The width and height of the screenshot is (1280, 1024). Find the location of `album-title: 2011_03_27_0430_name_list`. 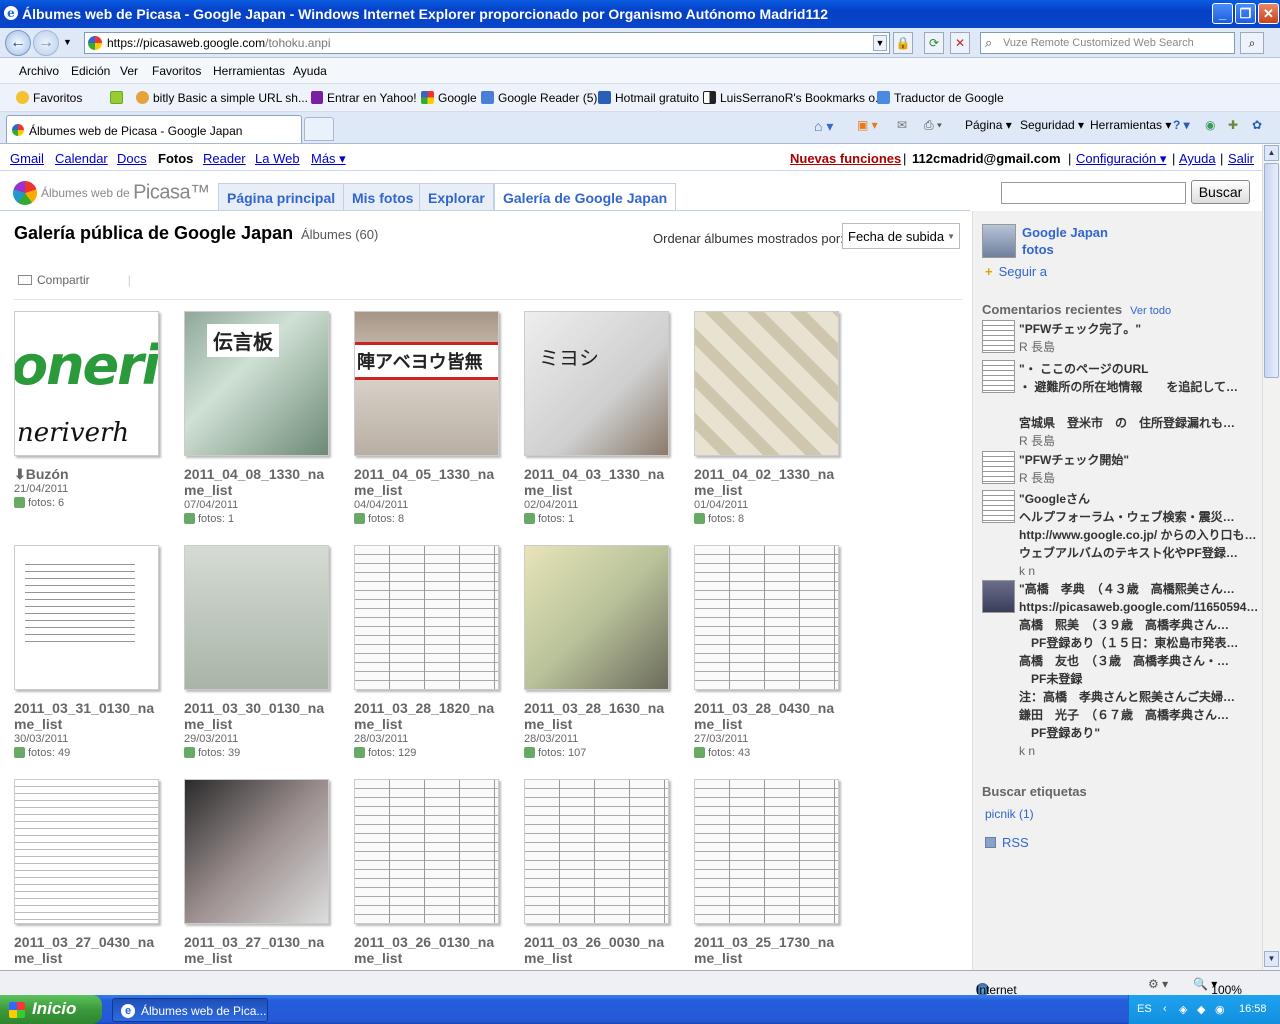

album-title: 2011_03_27_0430_name_list is located at coordinates (86, 950).